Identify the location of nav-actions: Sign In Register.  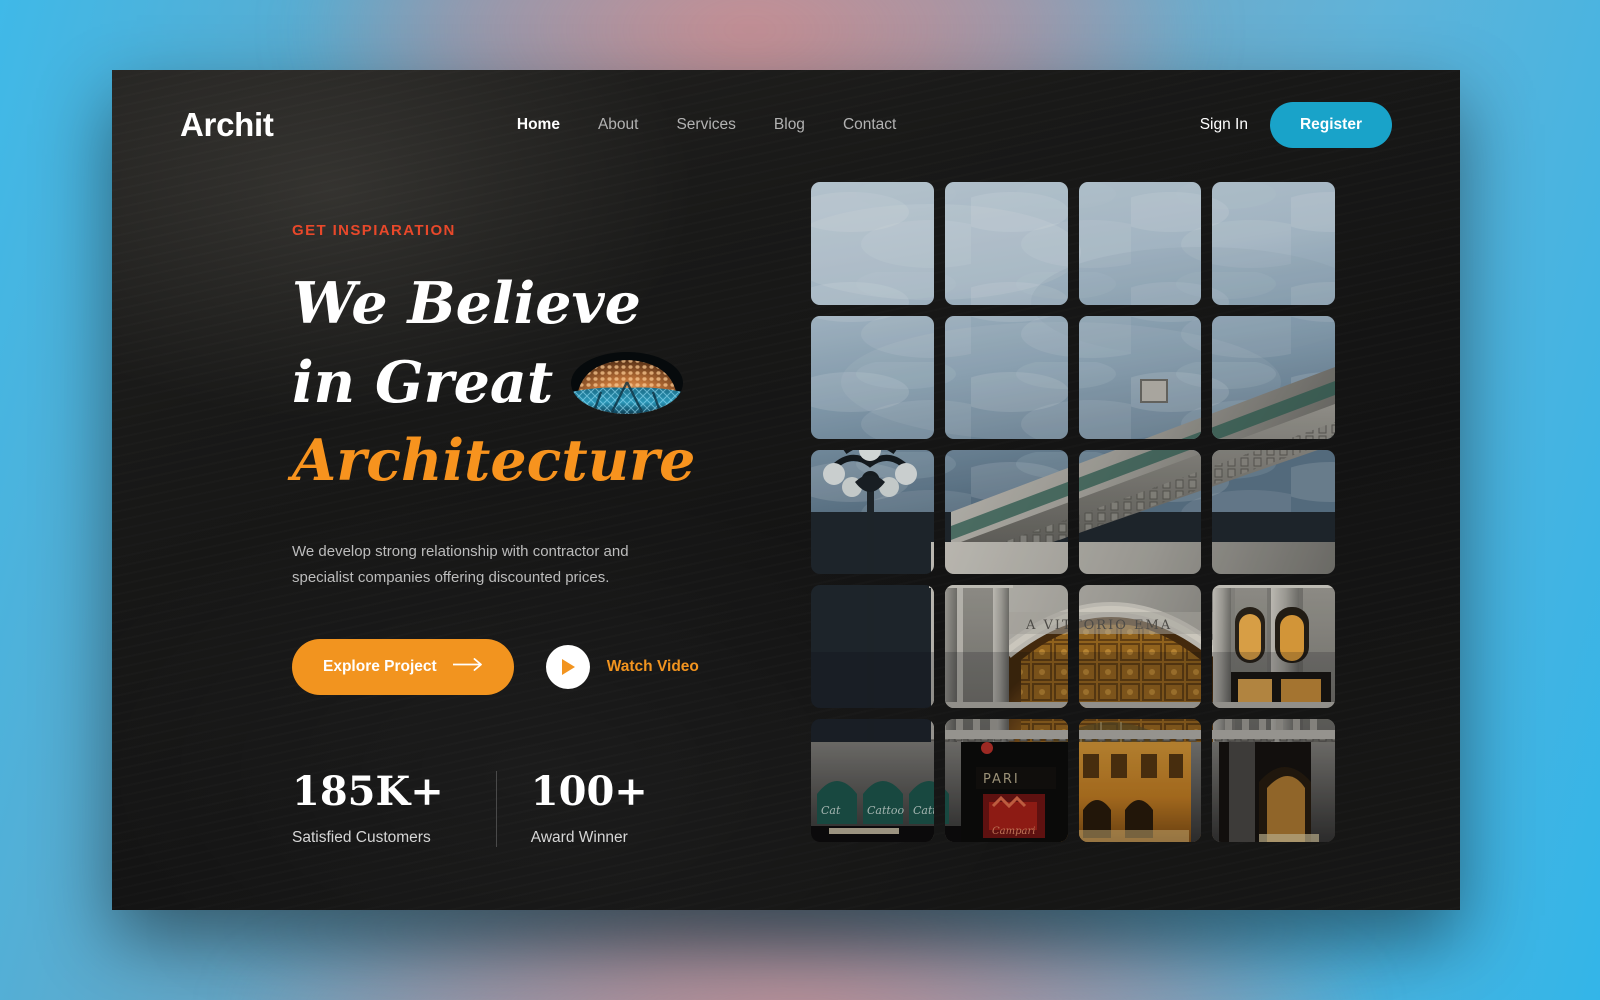
(1296, 125).